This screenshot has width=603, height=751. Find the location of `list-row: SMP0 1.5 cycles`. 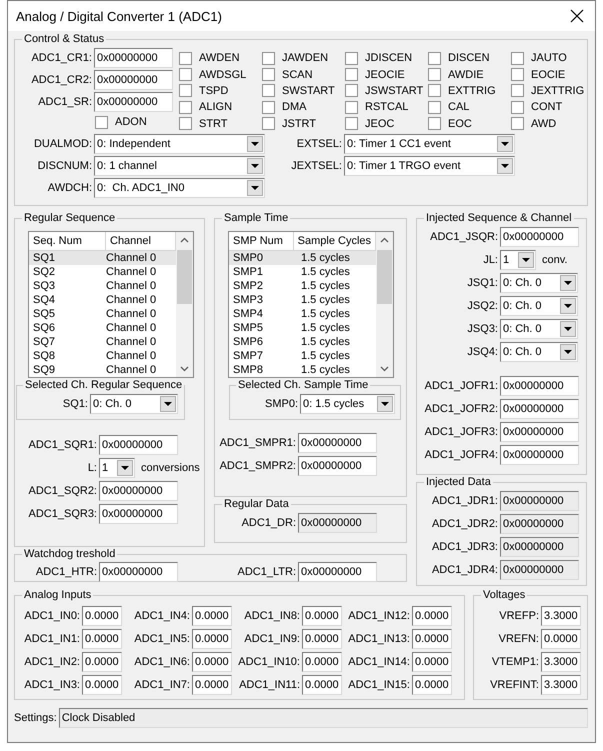

list-row: SMP0 1.5 cycles is located at coordinates (302, 258).